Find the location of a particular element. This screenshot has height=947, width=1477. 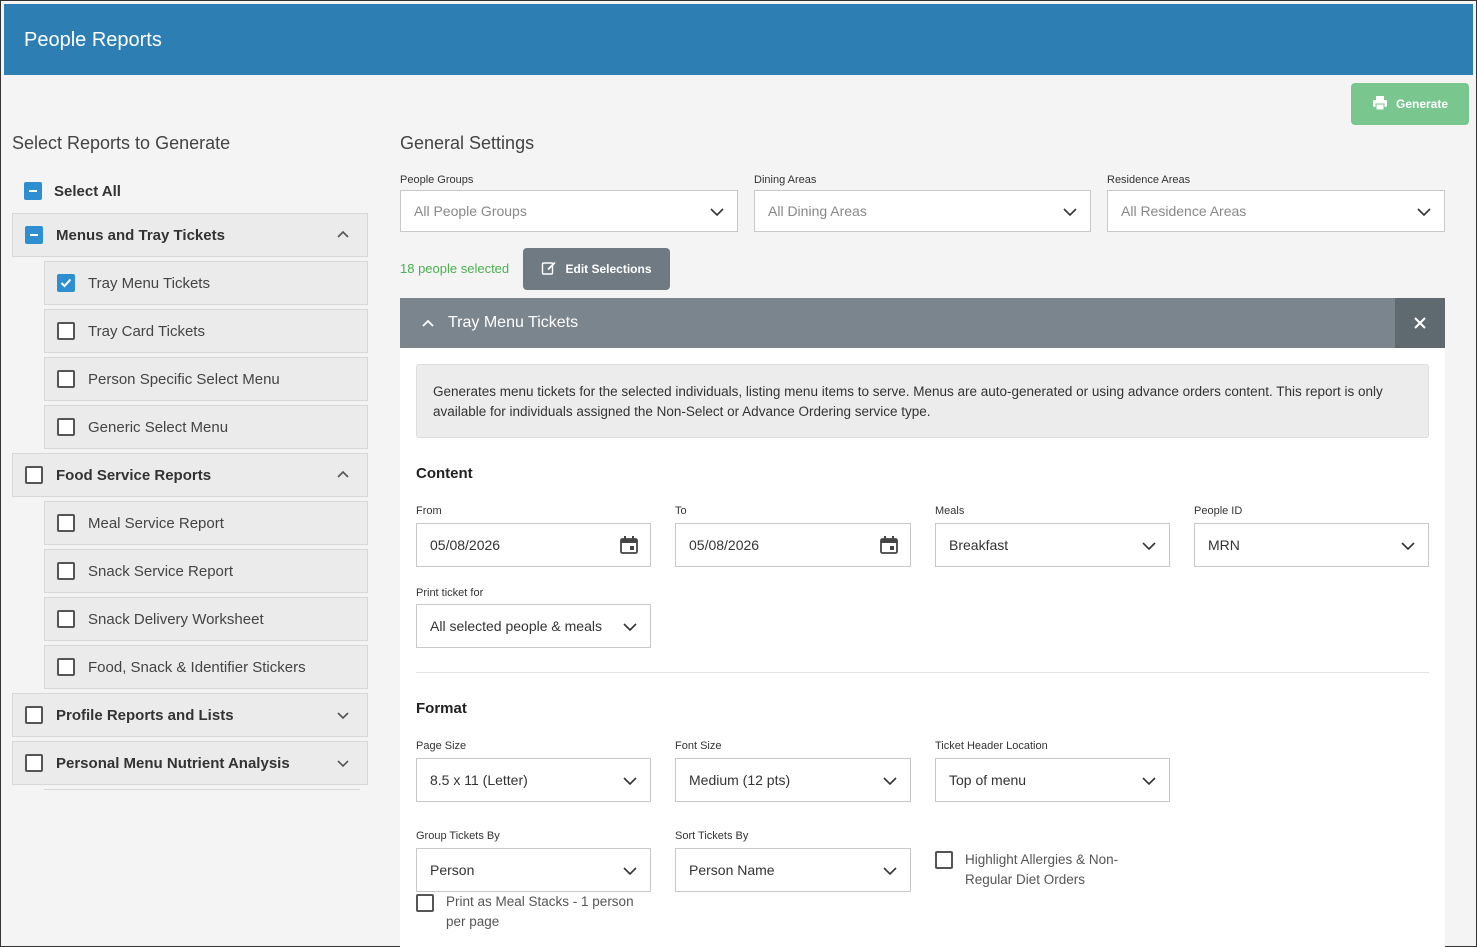

people-groups-label: People Groups is located at coordinates (437, 180).